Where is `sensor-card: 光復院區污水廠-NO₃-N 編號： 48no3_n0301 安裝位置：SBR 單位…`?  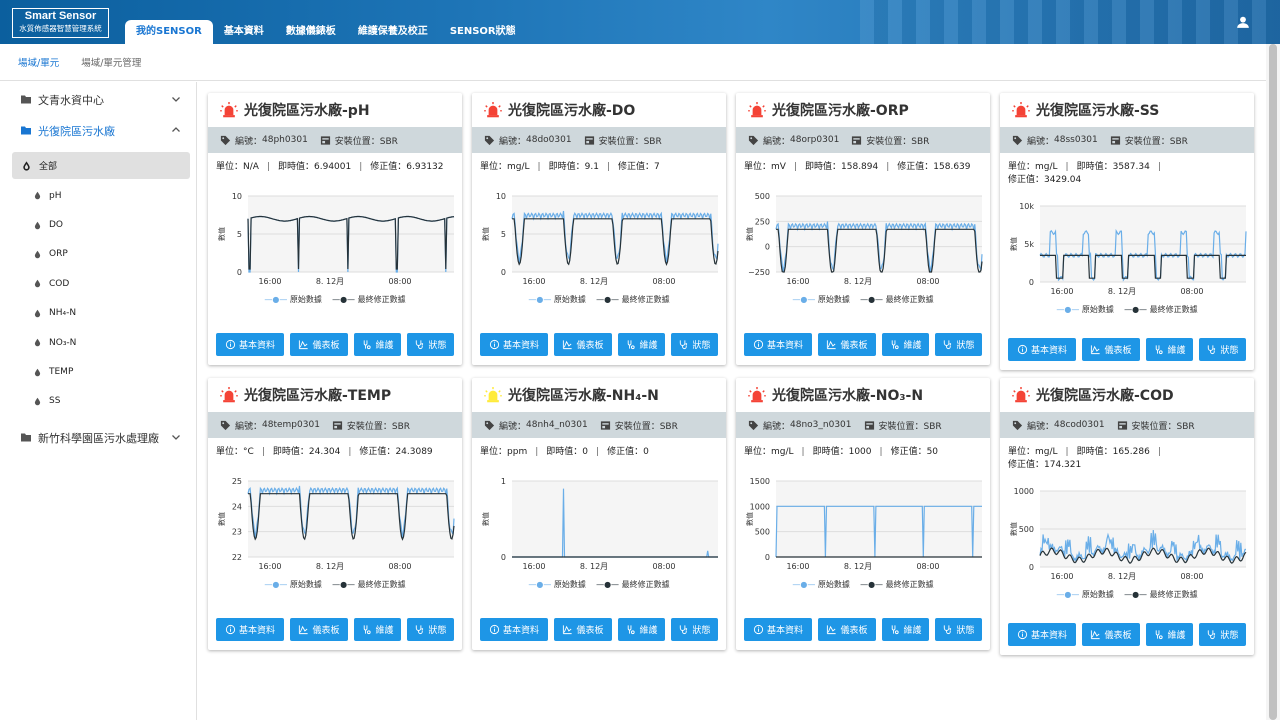
sensor-card: 光復院區污水廠-NO₃-N 編號： 48no3_n0301 安裝位置：SBR 單位… is located at coordinates (863, 514).